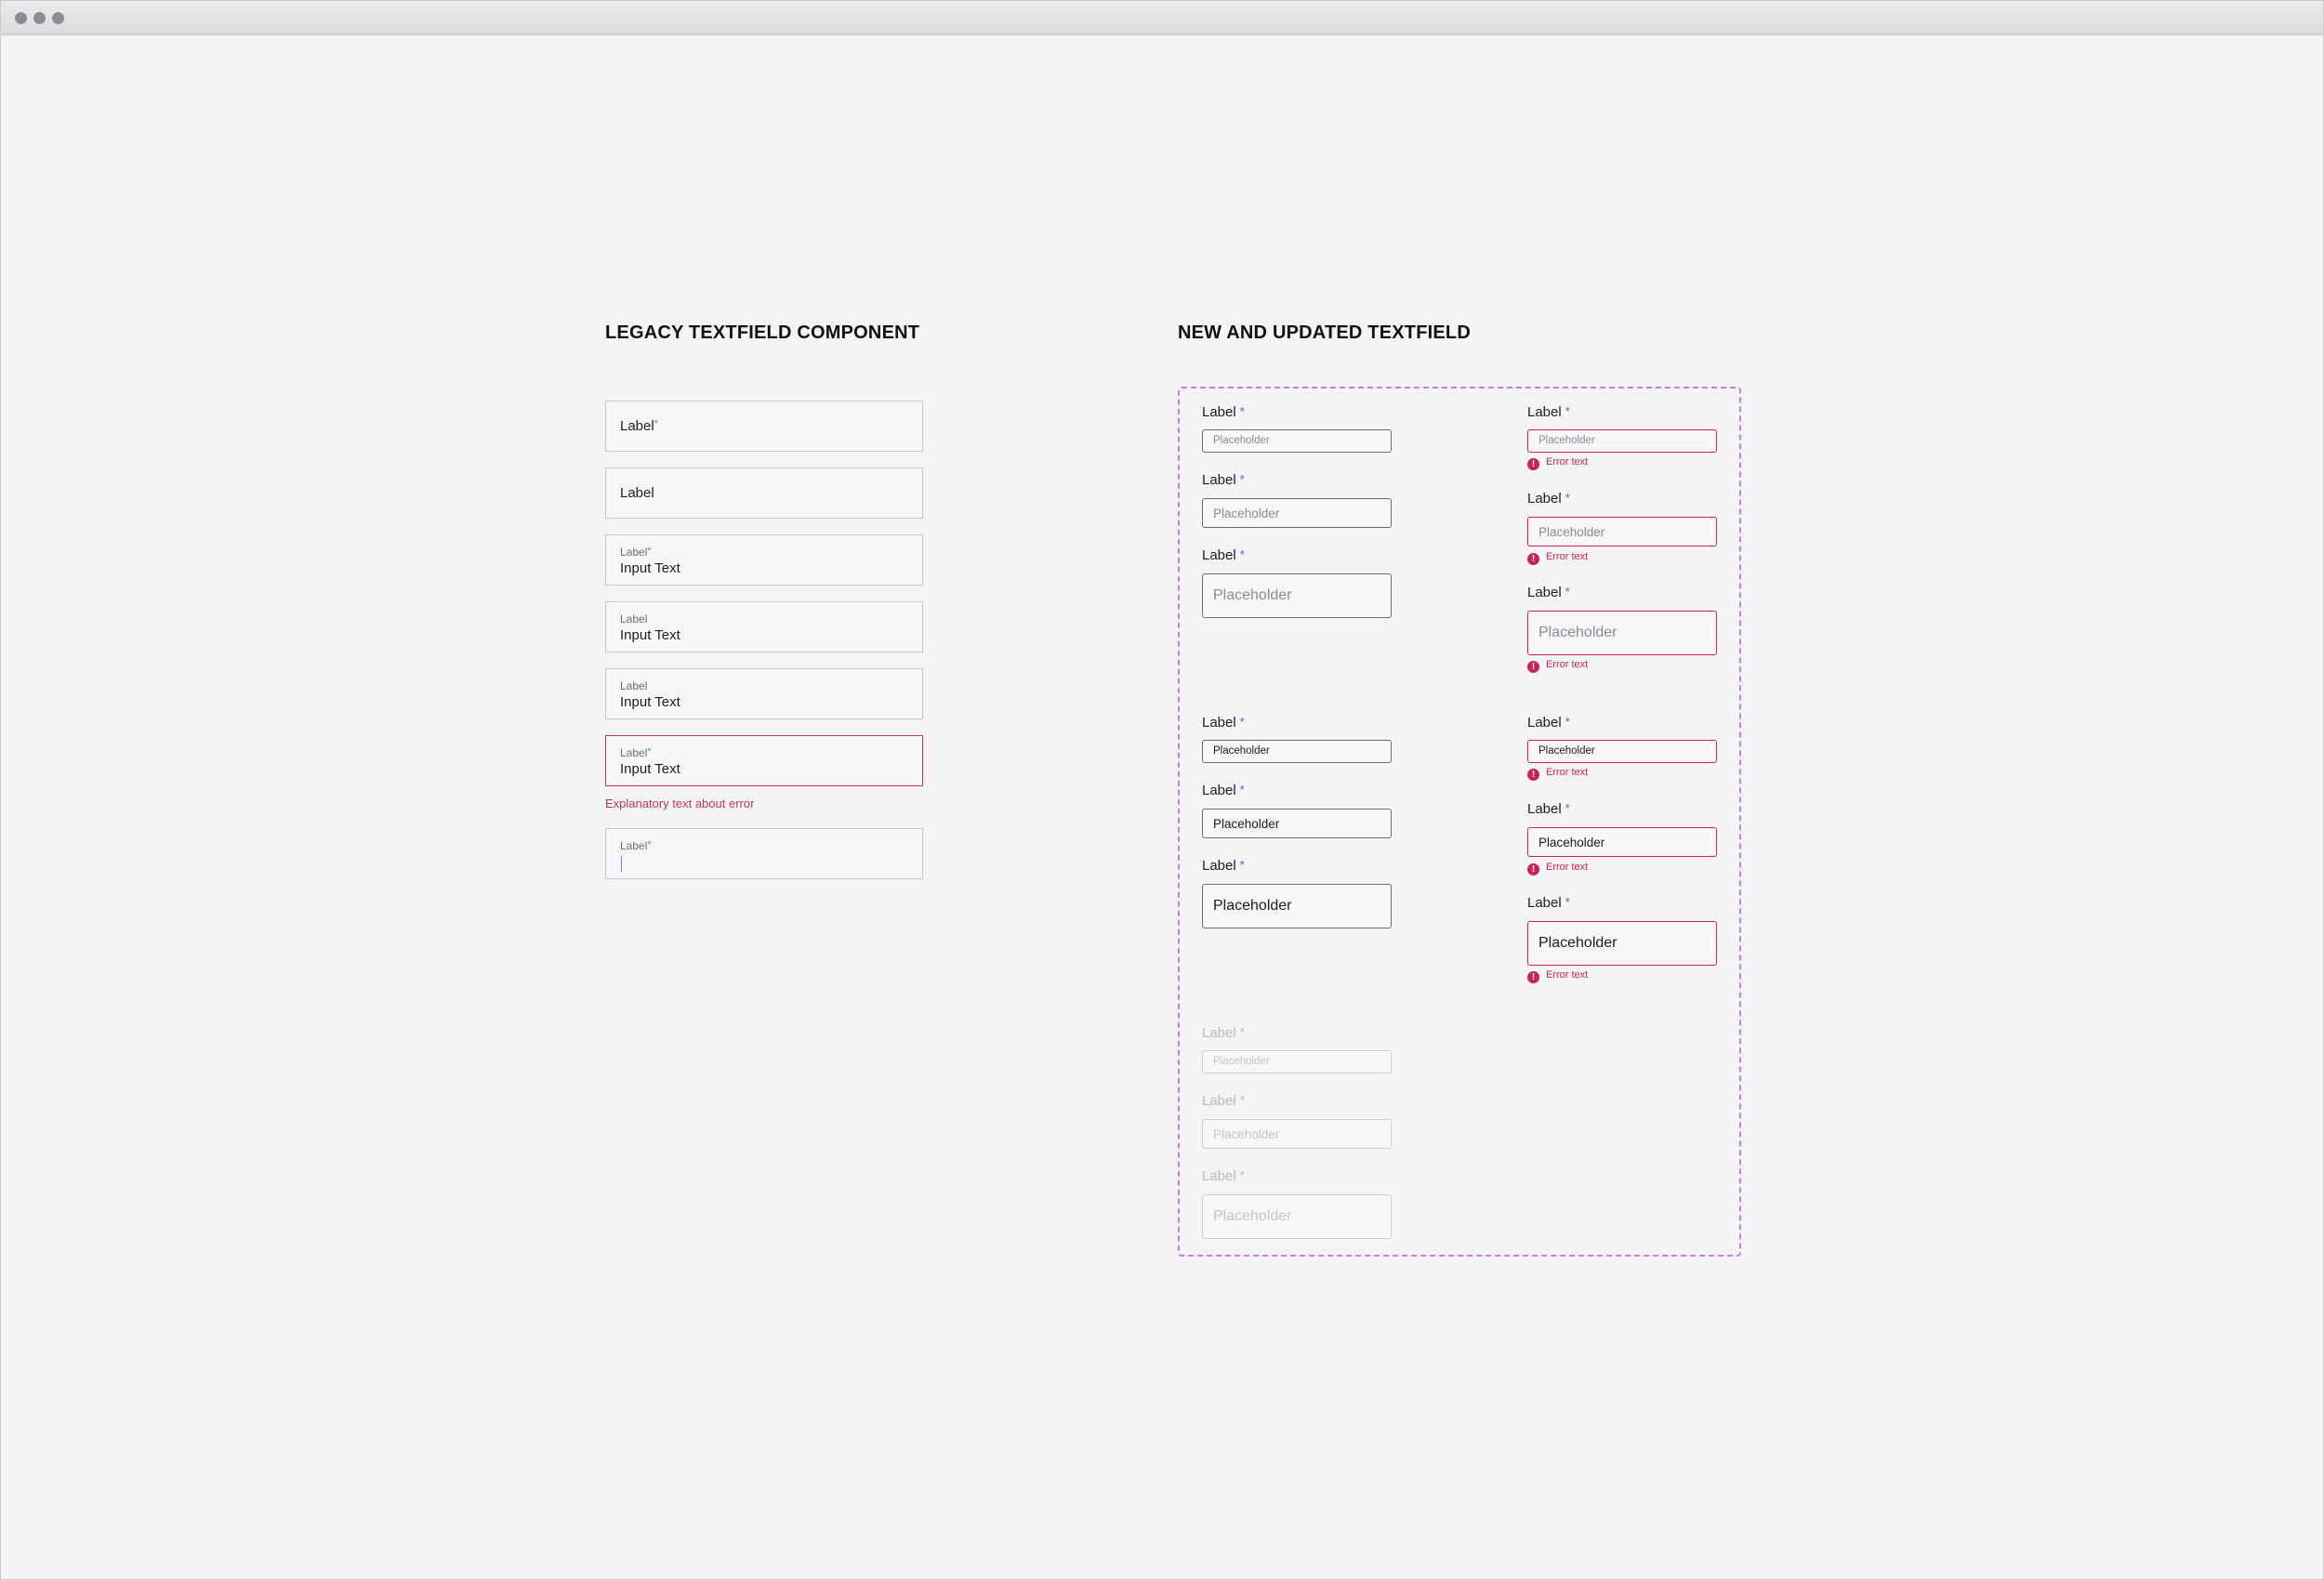  I want to click on legacy-section-title: LEGACY TEXTFIELD COMPONENT, so click(762, 333).